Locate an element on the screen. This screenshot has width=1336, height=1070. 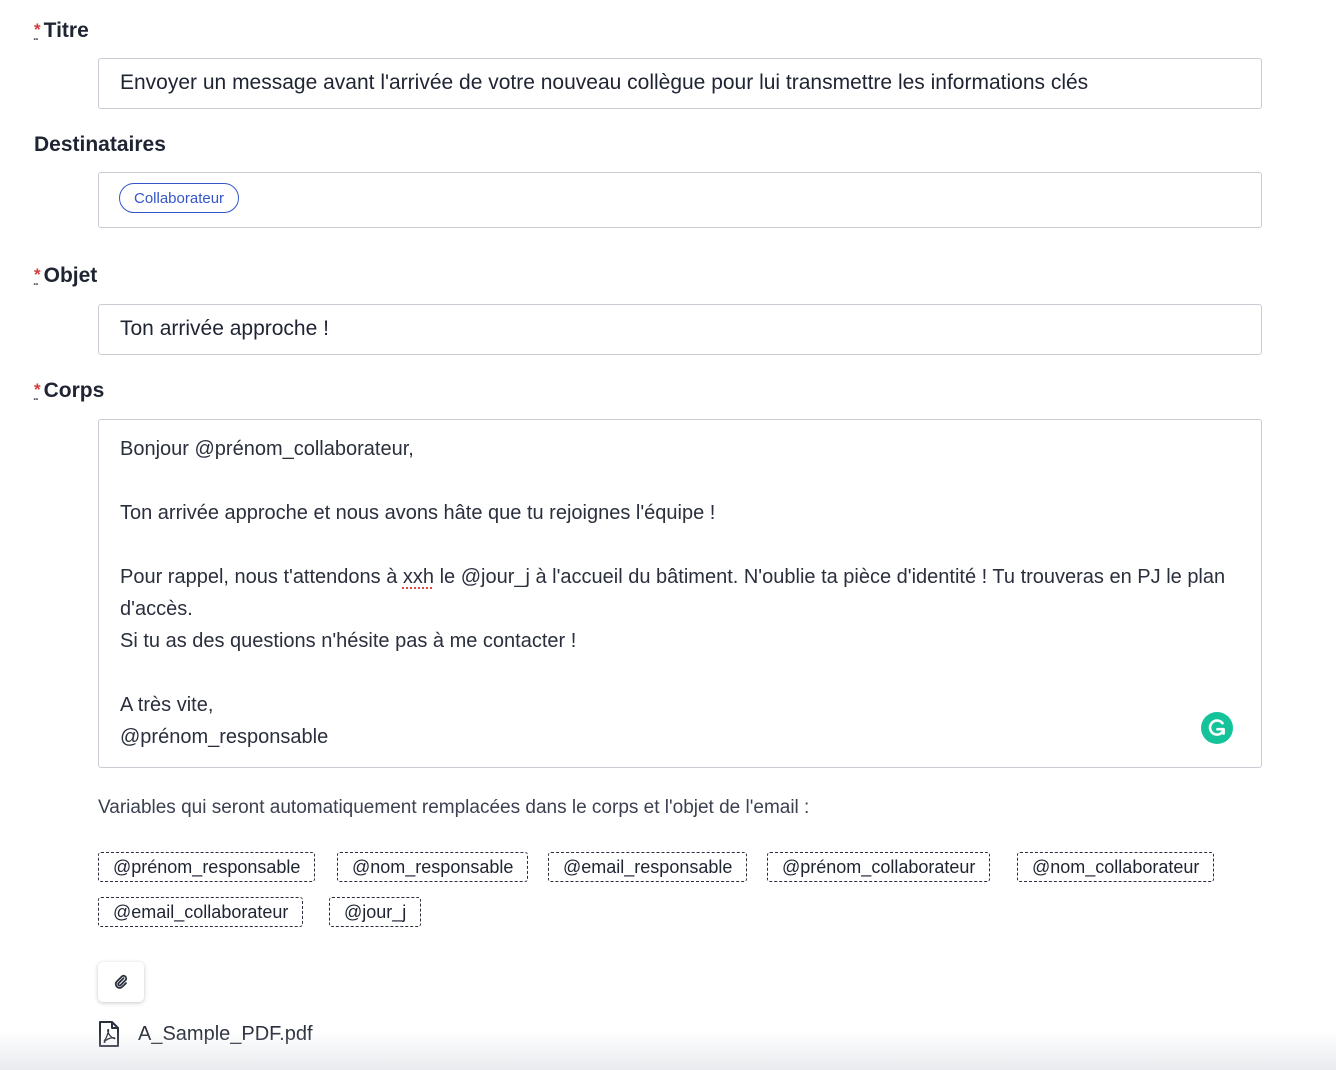
recipient-chip-collaborateur: Collaborateur is located at coordinates (179, 198).